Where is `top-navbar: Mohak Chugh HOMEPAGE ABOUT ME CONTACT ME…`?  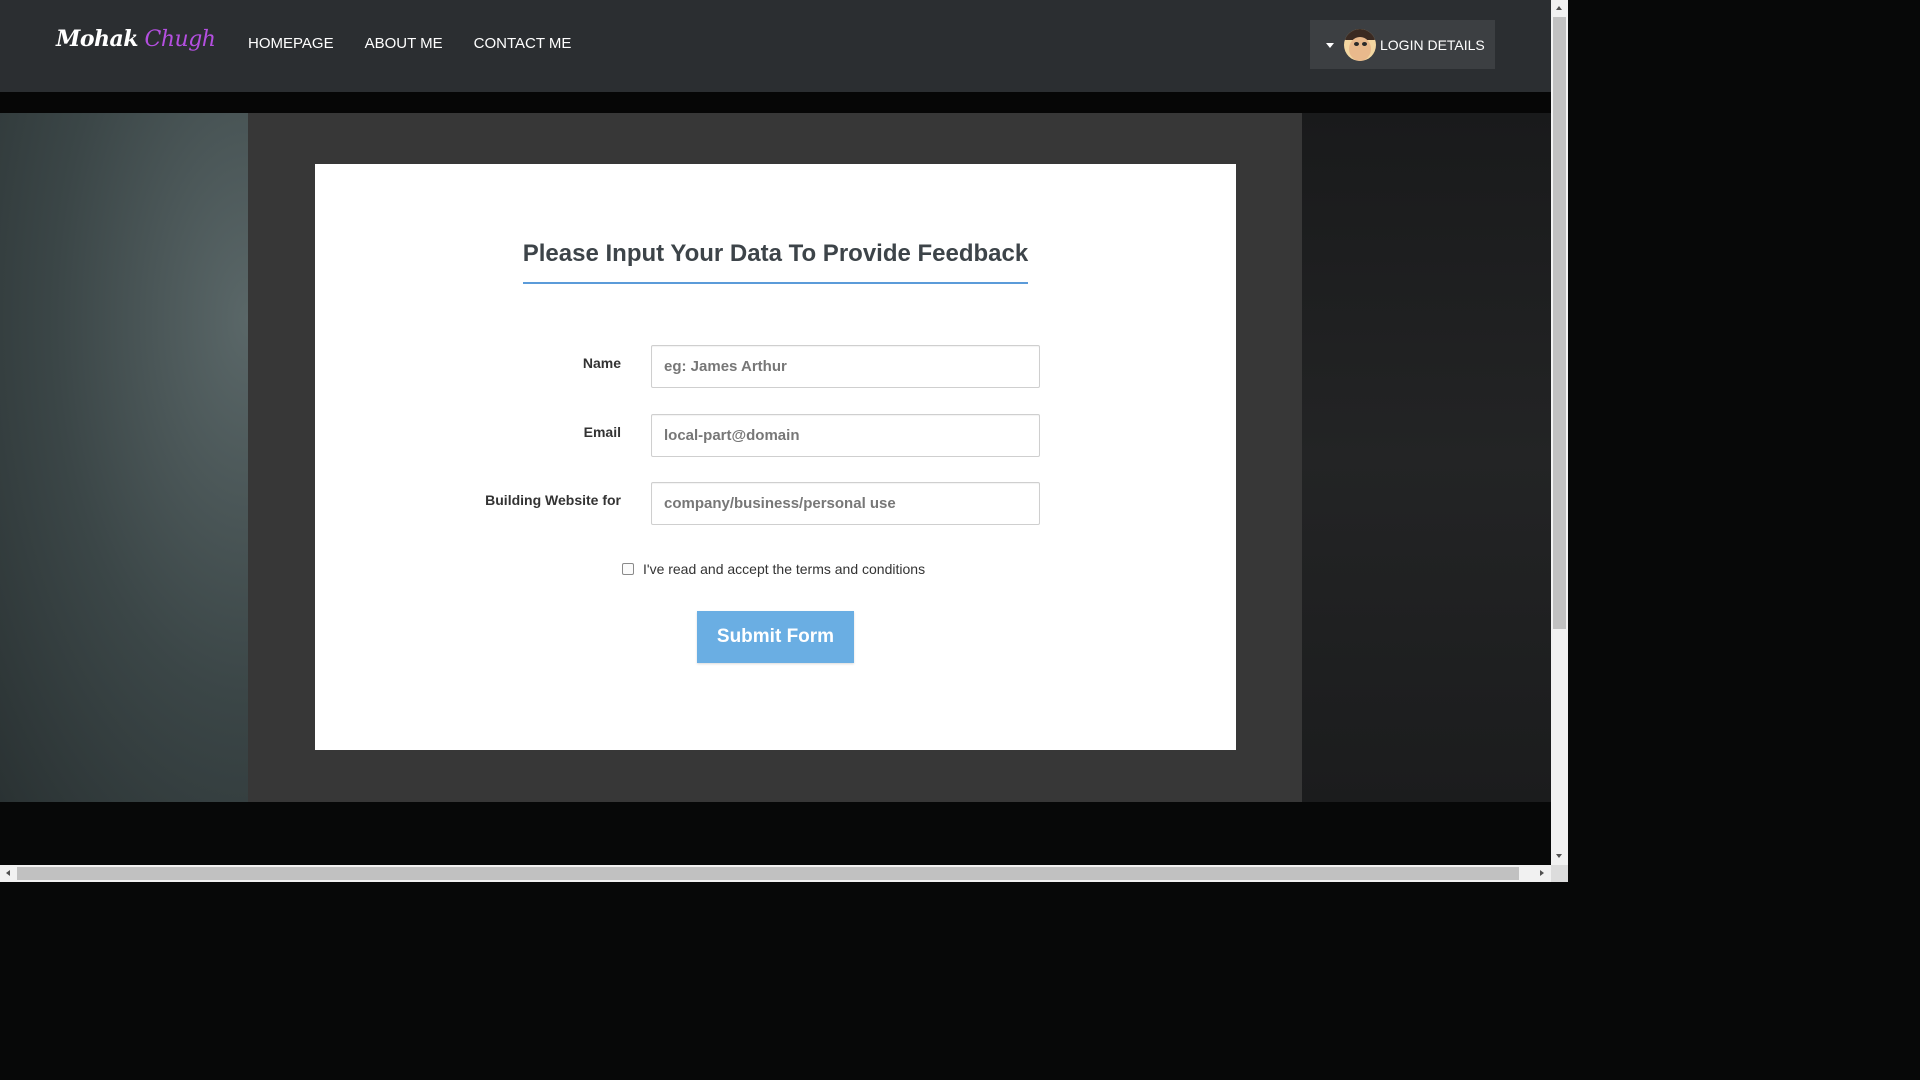
top-navbar: Mohak Chugh HOMEPAGE ABOUT ME CONTACT ME… is located at coordinates (775, 46).